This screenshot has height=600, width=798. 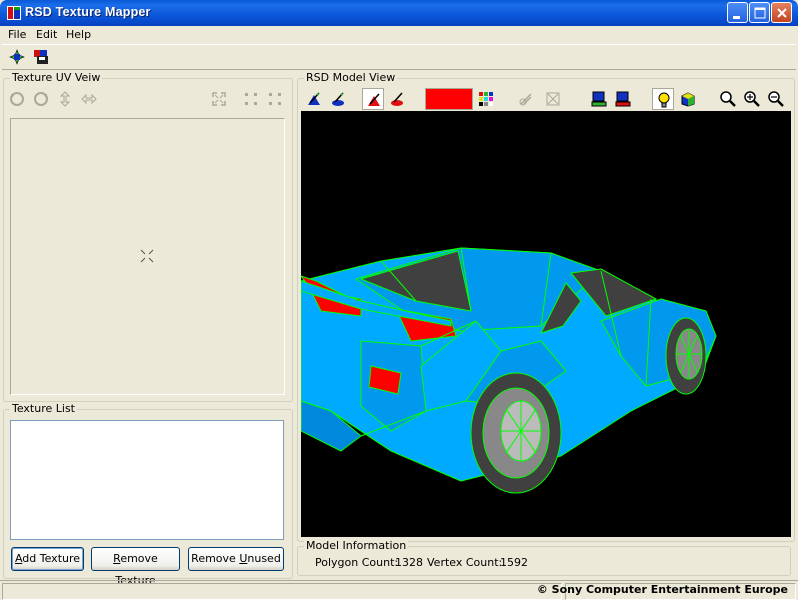 I want to click on display-mode-2-button, so click(x=623, y=99).